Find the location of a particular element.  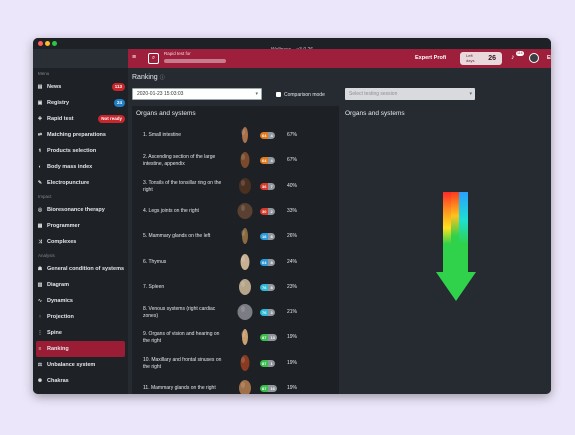

organ-row: 11. Mammary glands on the right 87 16 19% is located at coordinates (235, 385).